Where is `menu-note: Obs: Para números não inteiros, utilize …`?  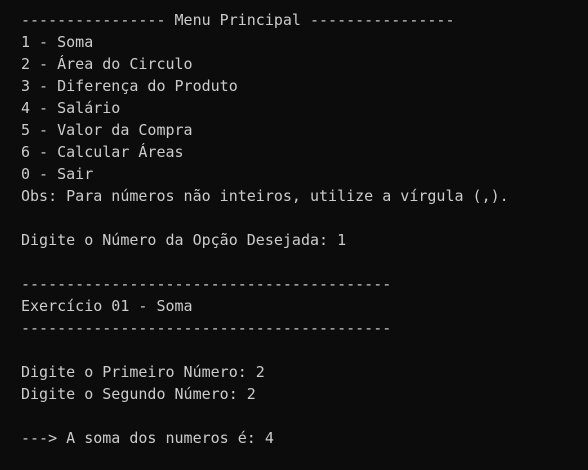
menu-note: Obs: Para números não inteiros, utilize … is located at coordinates (265, 196).